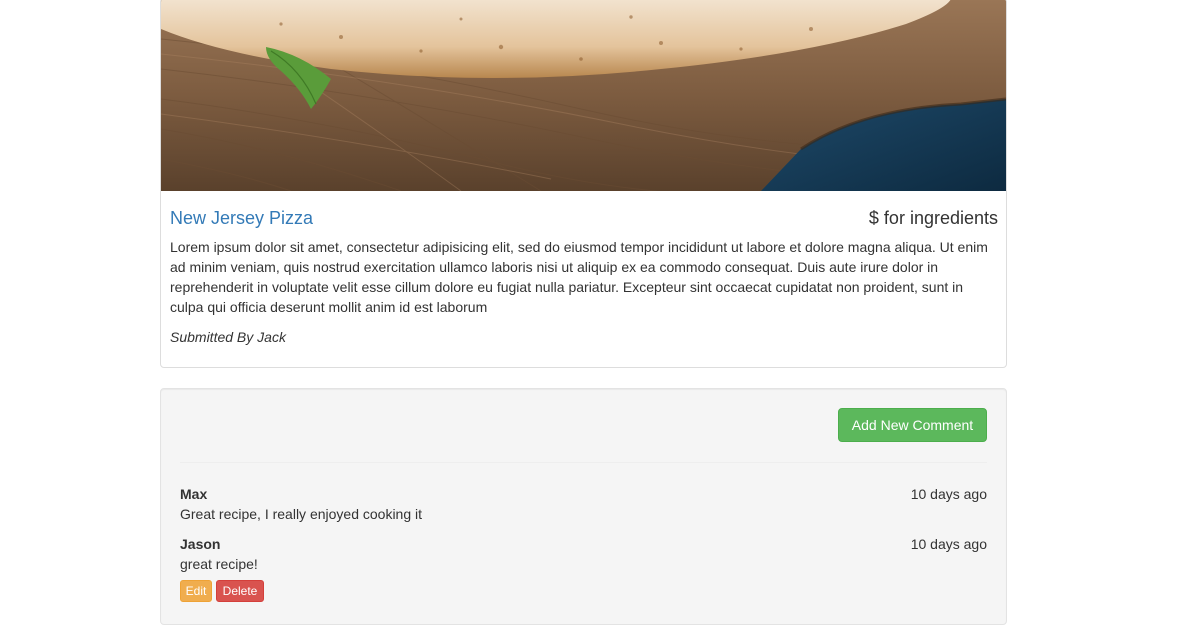 The height and width of the screenshot is (631, 1190). What do you see at coordinates (196, 591) in the screenshot?
I see `edit-comment-button: Edit` at bounding box center [196, 591].